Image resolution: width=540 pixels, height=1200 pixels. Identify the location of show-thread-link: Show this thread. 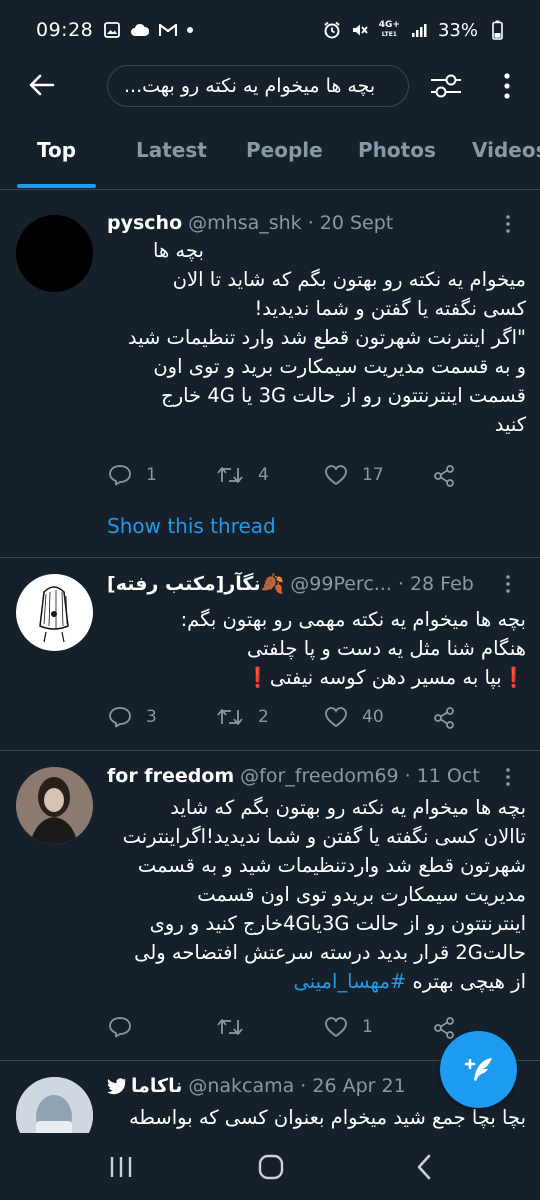
(191, 526).